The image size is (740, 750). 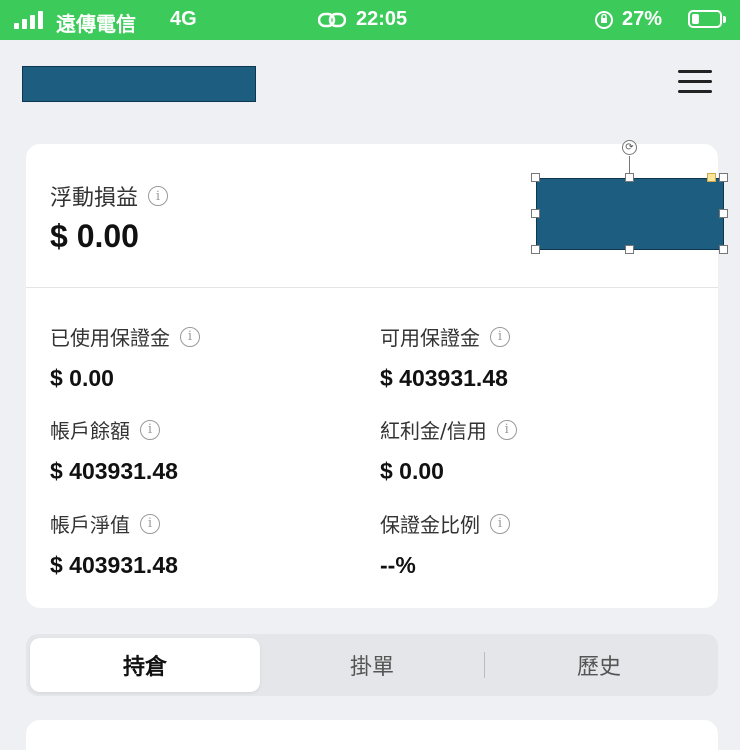 What do you see at coordinates (382, 19) in the screenshot?
I see `clock: 22:05` at bounding box center [382, 19].